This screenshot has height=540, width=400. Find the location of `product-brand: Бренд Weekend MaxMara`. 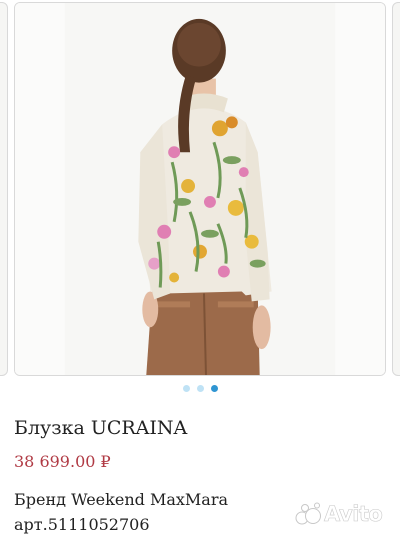

product-brand: Бренд Weekend MaxMara is located at coordinates (121, 499).